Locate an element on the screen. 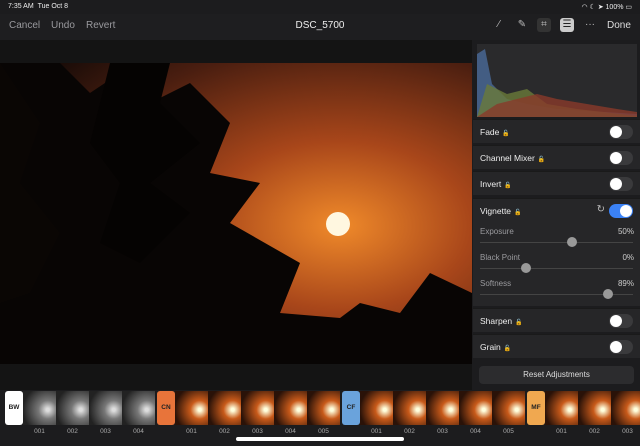  cancel-button: Cancel is located at coordinates (24, 25).